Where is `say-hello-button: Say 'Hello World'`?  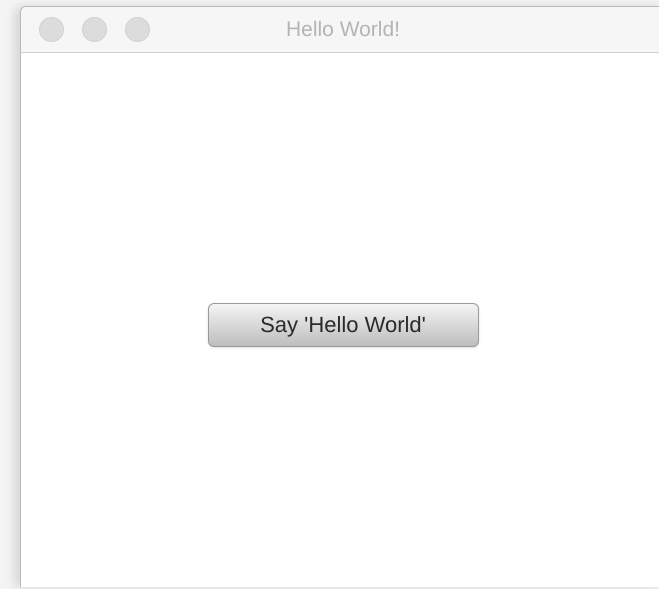 say-hello-button: Say 'Hello World' is located at coordinates (343, 324).